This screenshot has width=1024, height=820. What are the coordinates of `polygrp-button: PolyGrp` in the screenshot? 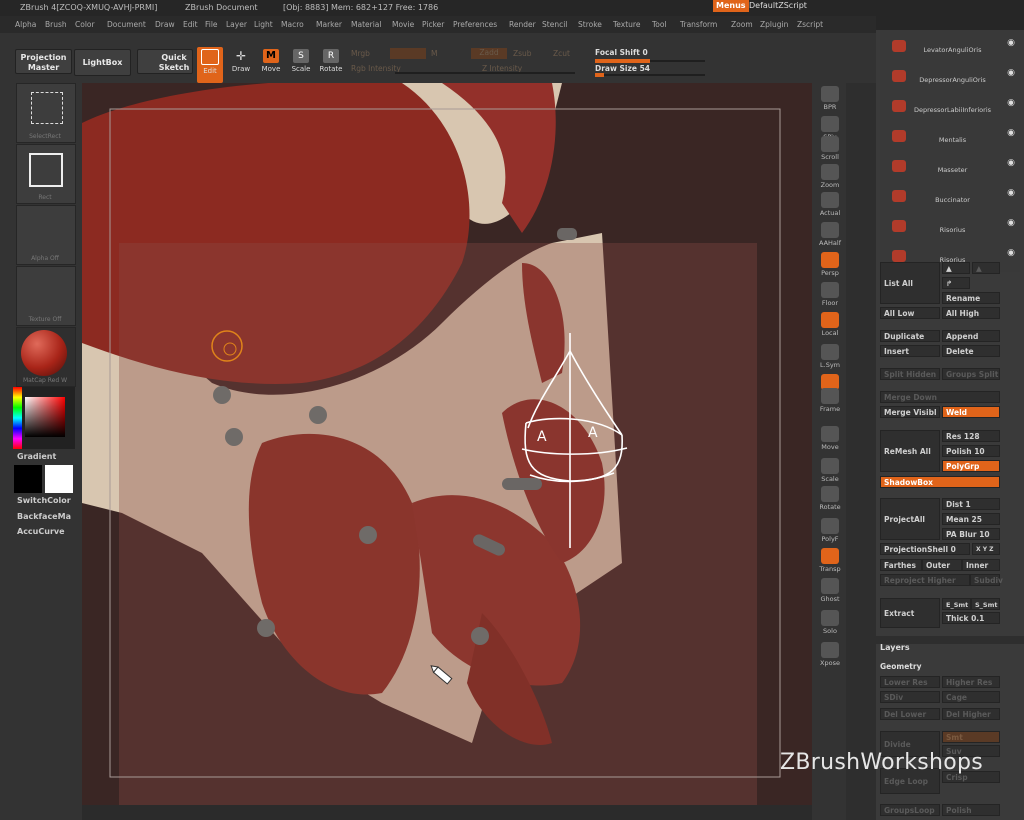 It's located at (971, 466).